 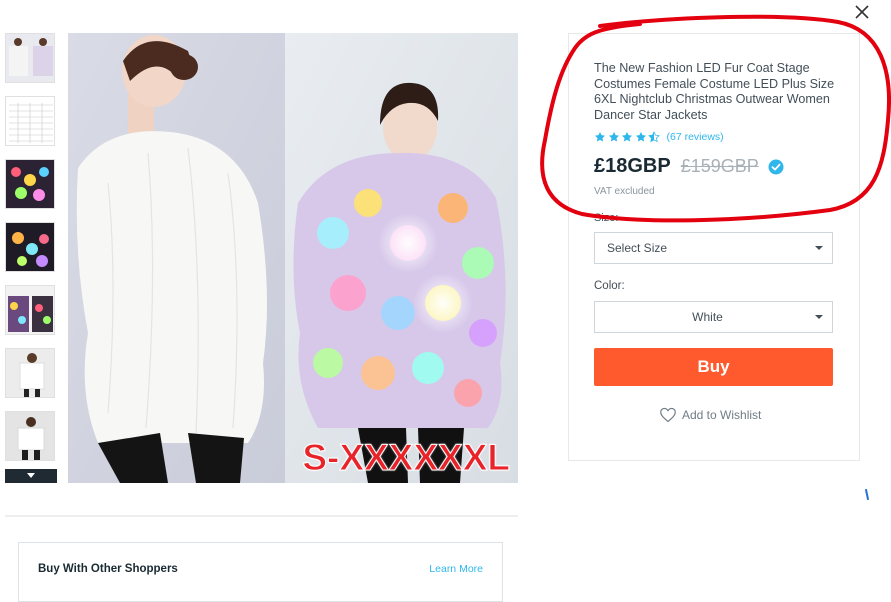 I want to click on color-select: White, so click(x=713, y=317).